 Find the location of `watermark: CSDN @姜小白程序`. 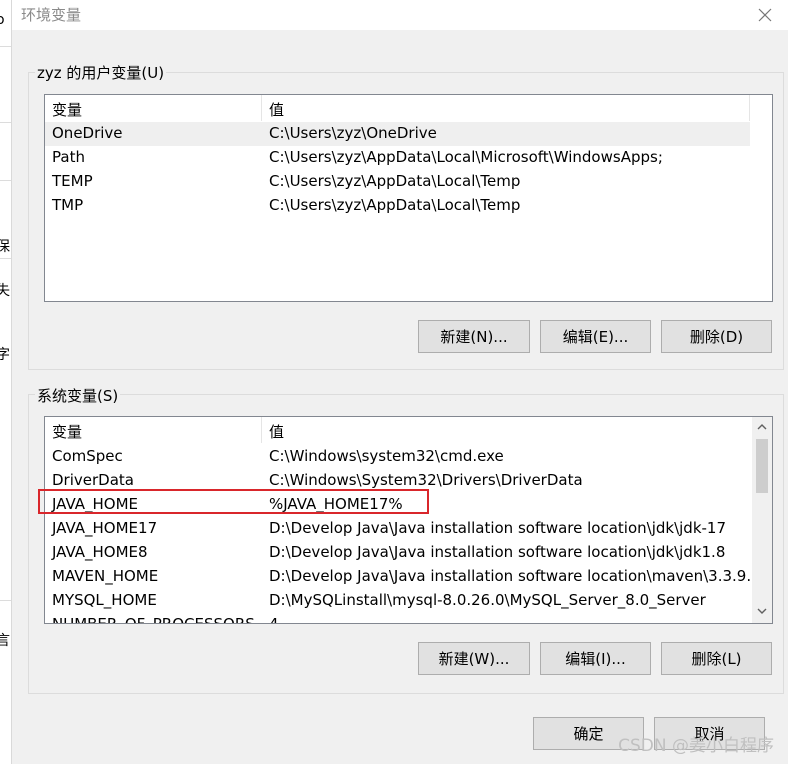

watermark: CSDN @姜小白程序 is located at coordinates (696, 746).